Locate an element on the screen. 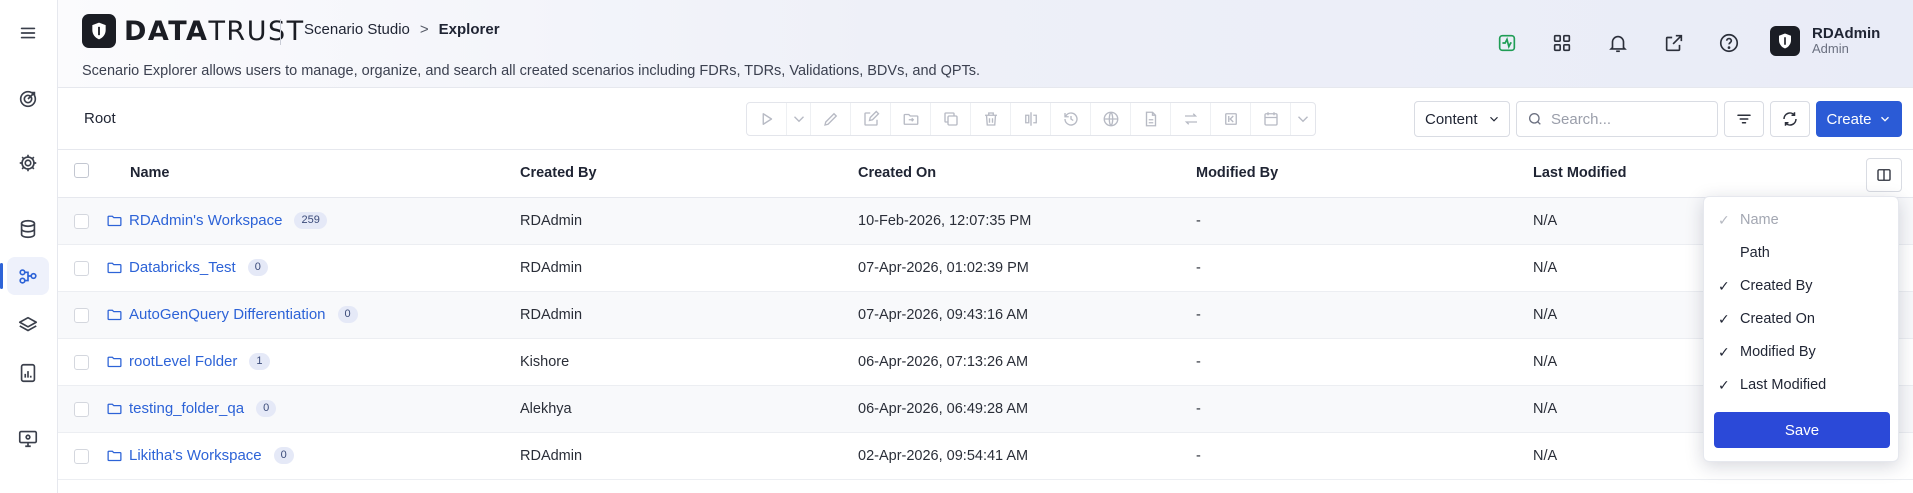  menu-icon is located at coordinates (28, 33).